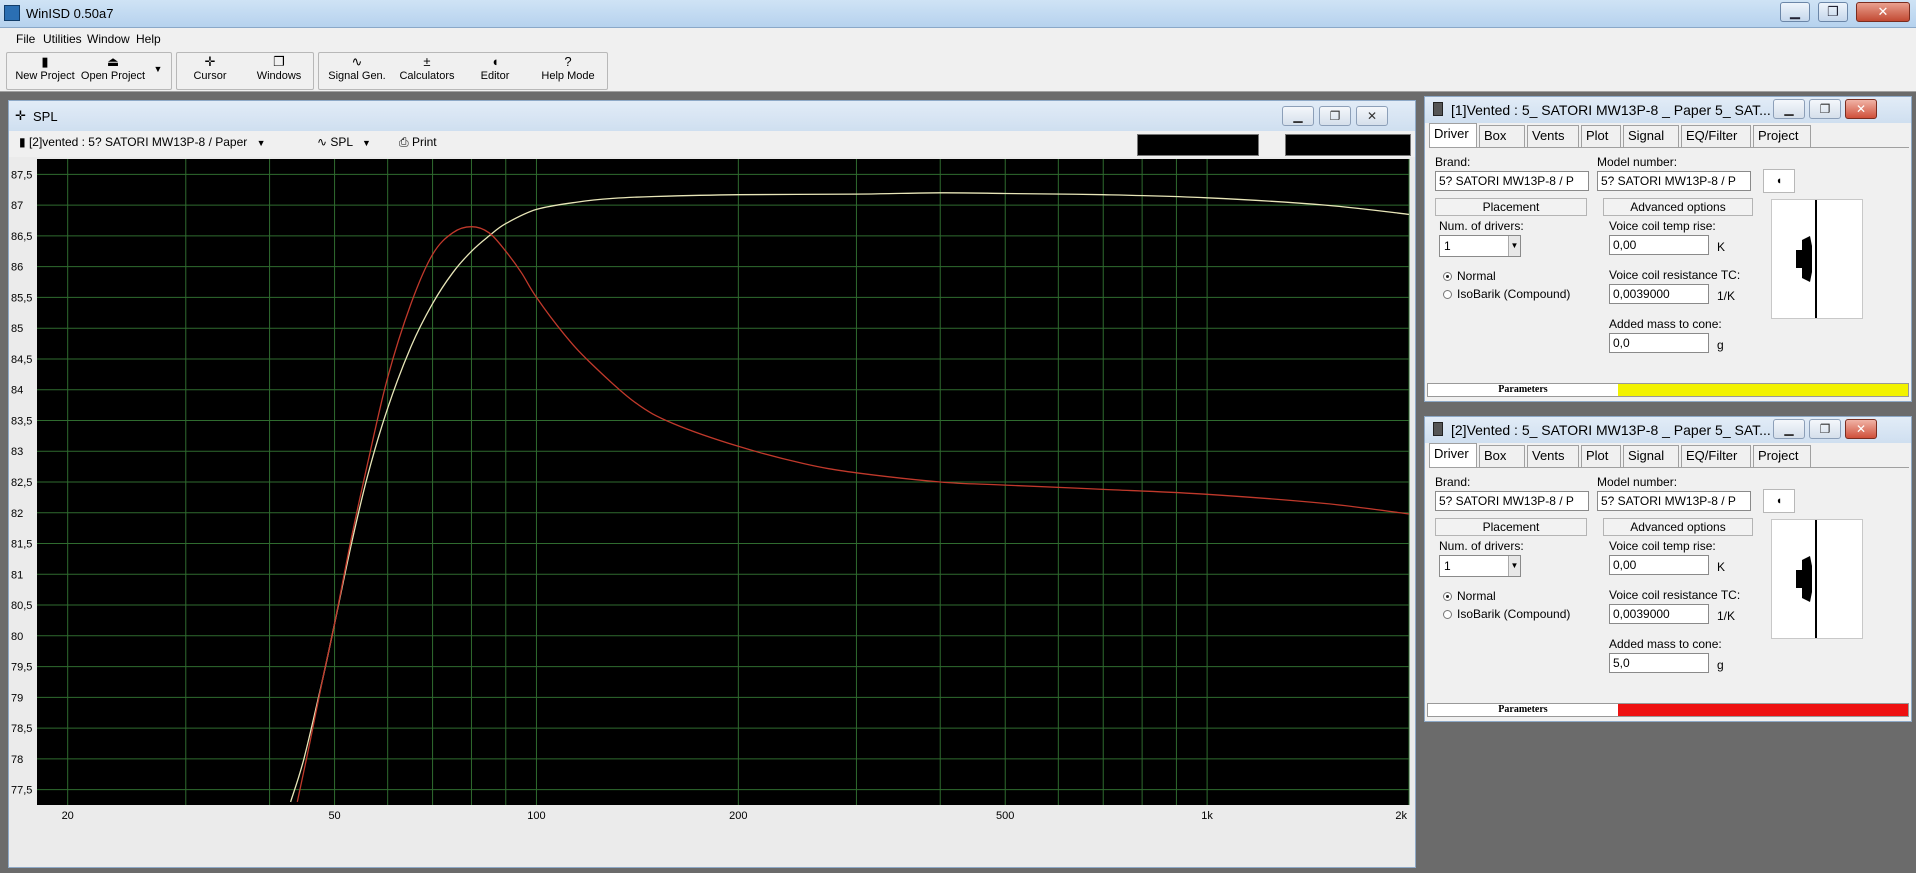  What do you see at coordinates (1523, 710) in the screenshot?
I see `parameters-label: Parameters` at bounding box center [1523, 710].